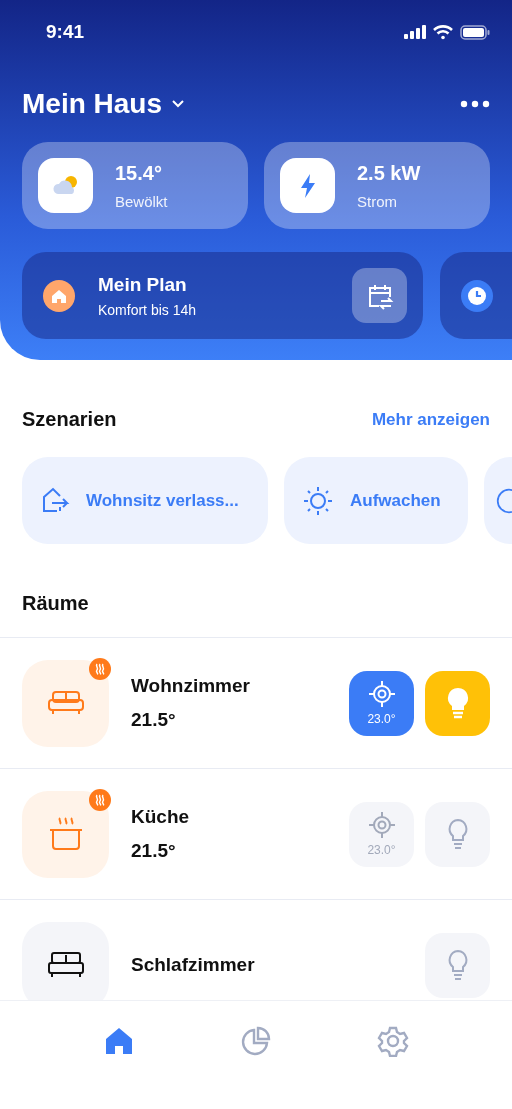 Image resolution: width=512 pixels, height=1109 pixels. What do you see at coordinates (141, 201) in the screenshot?
I see `info-label: Bewölkt` at bounding box center [141, 201].